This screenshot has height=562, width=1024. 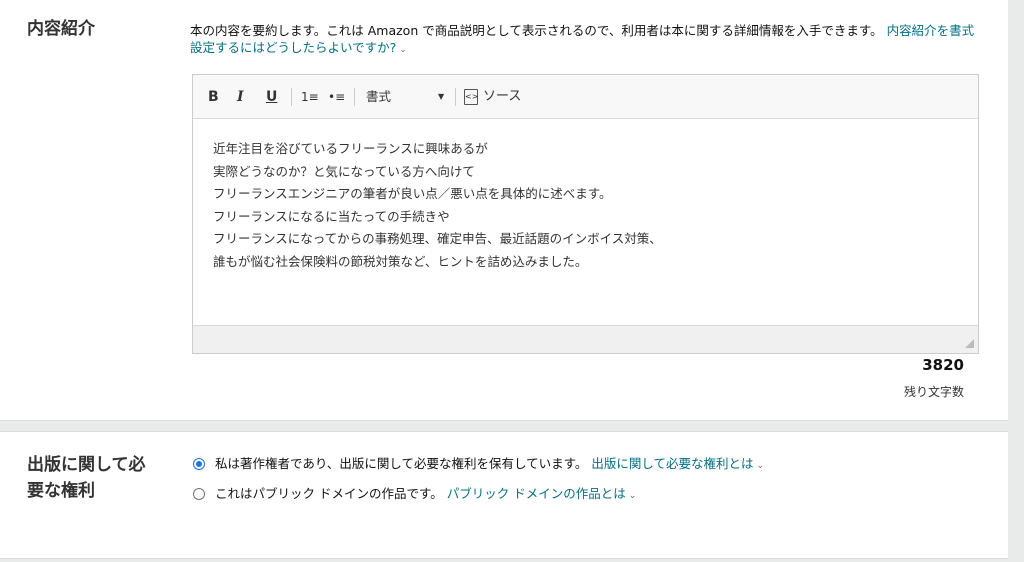 I want to click on rights-title-line: 要な権利, so click(x=61, y=491).